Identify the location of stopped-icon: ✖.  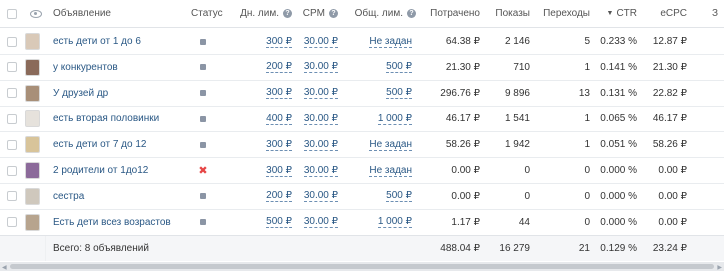
(202, 170).